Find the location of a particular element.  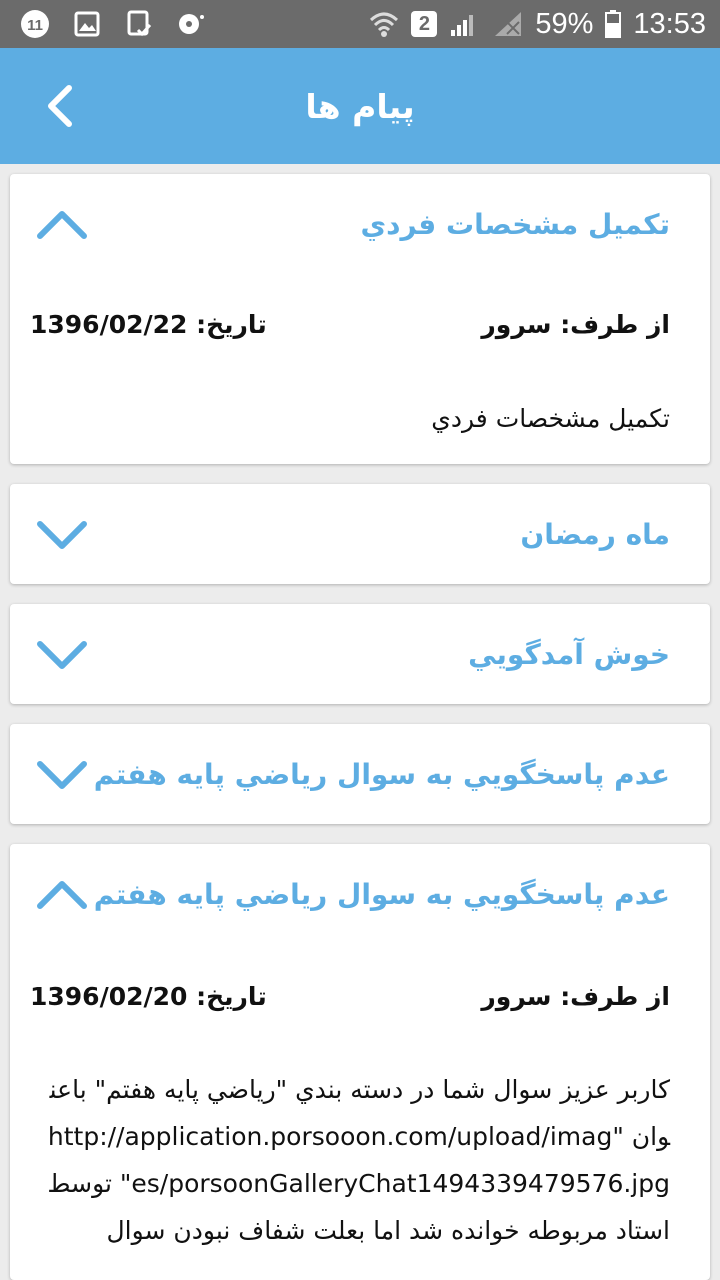

message-card: عدم پاسخگويي به سوال رياضي پايه هفتم is located at coordinates (360, 774).